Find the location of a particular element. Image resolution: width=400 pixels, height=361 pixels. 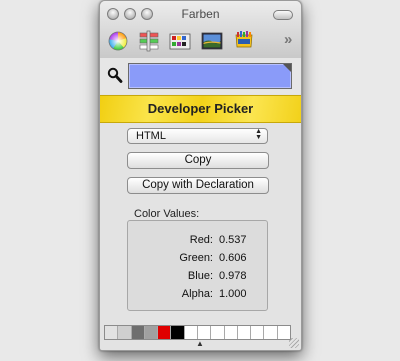

titlebar: Farben » is located at coordinates (200, 30).